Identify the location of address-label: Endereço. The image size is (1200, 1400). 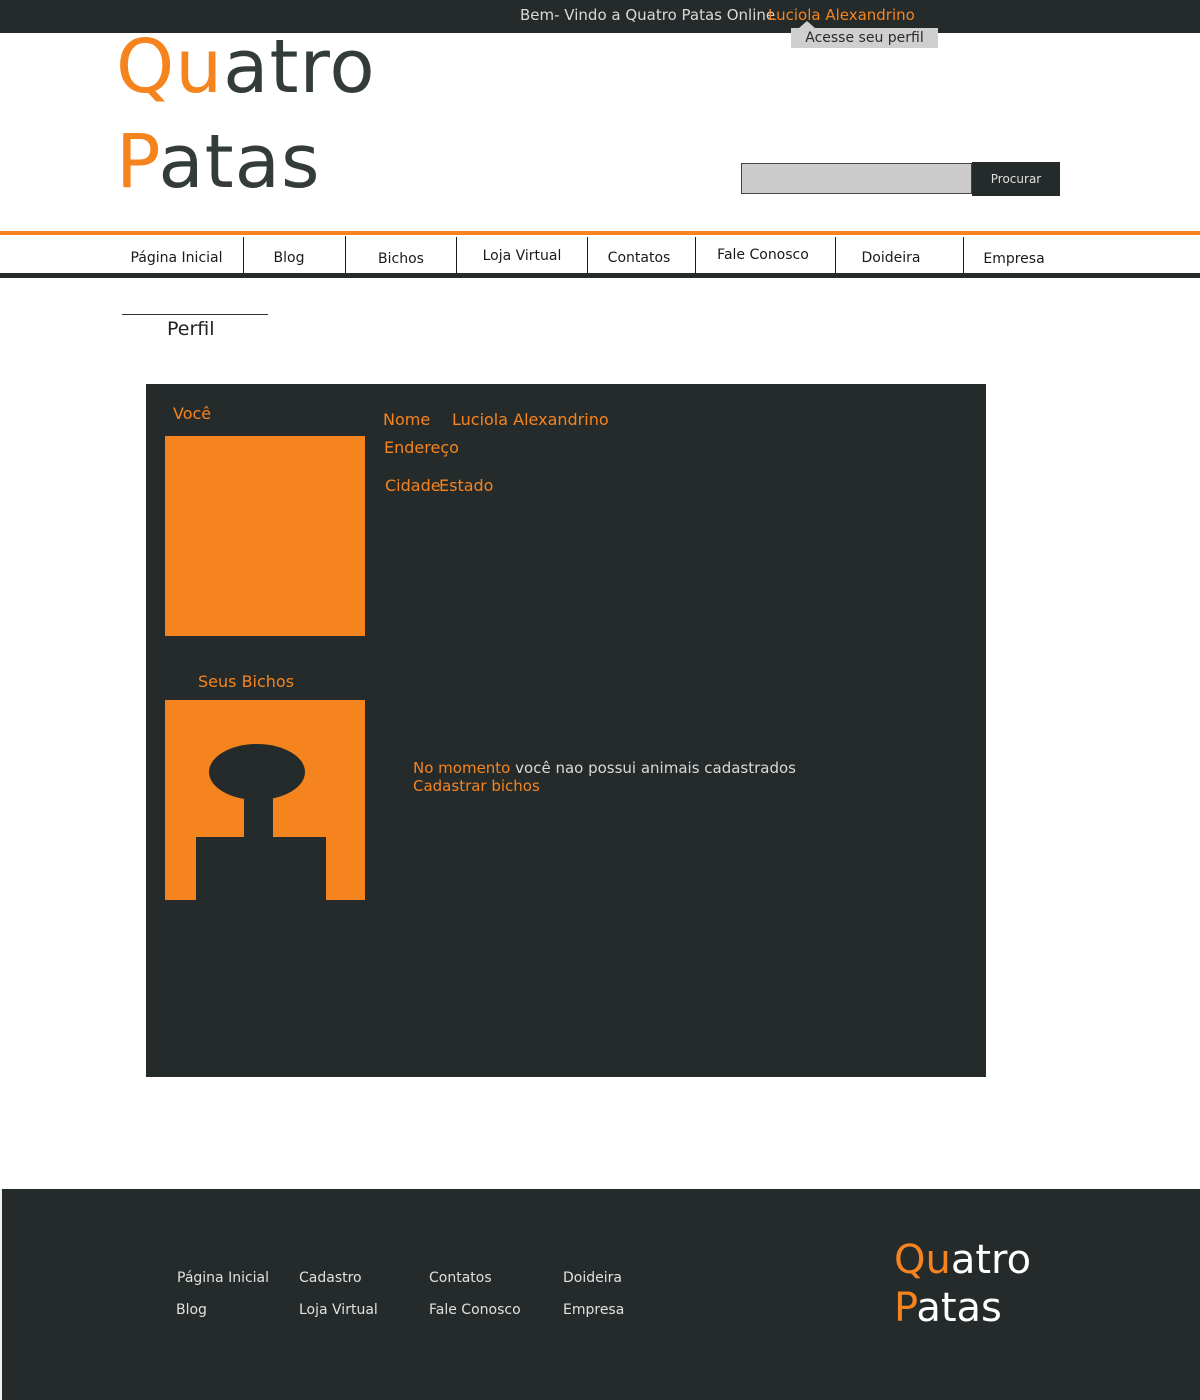
(421, 447).